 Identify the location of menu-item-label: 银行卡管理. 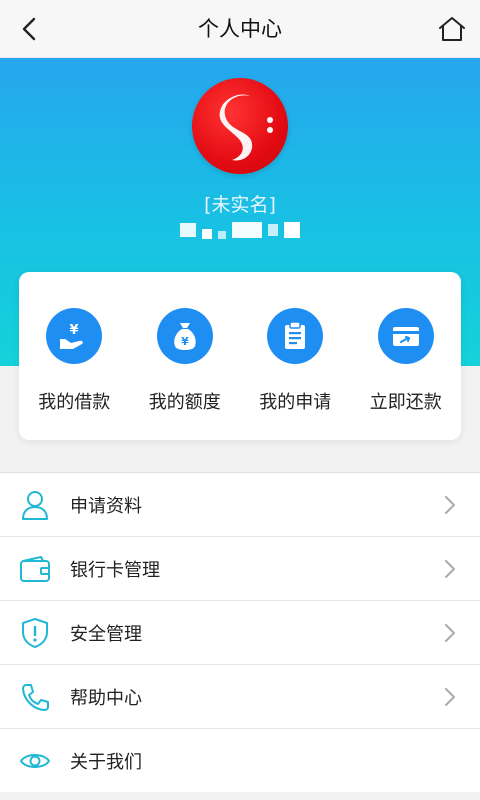
(115, 570).